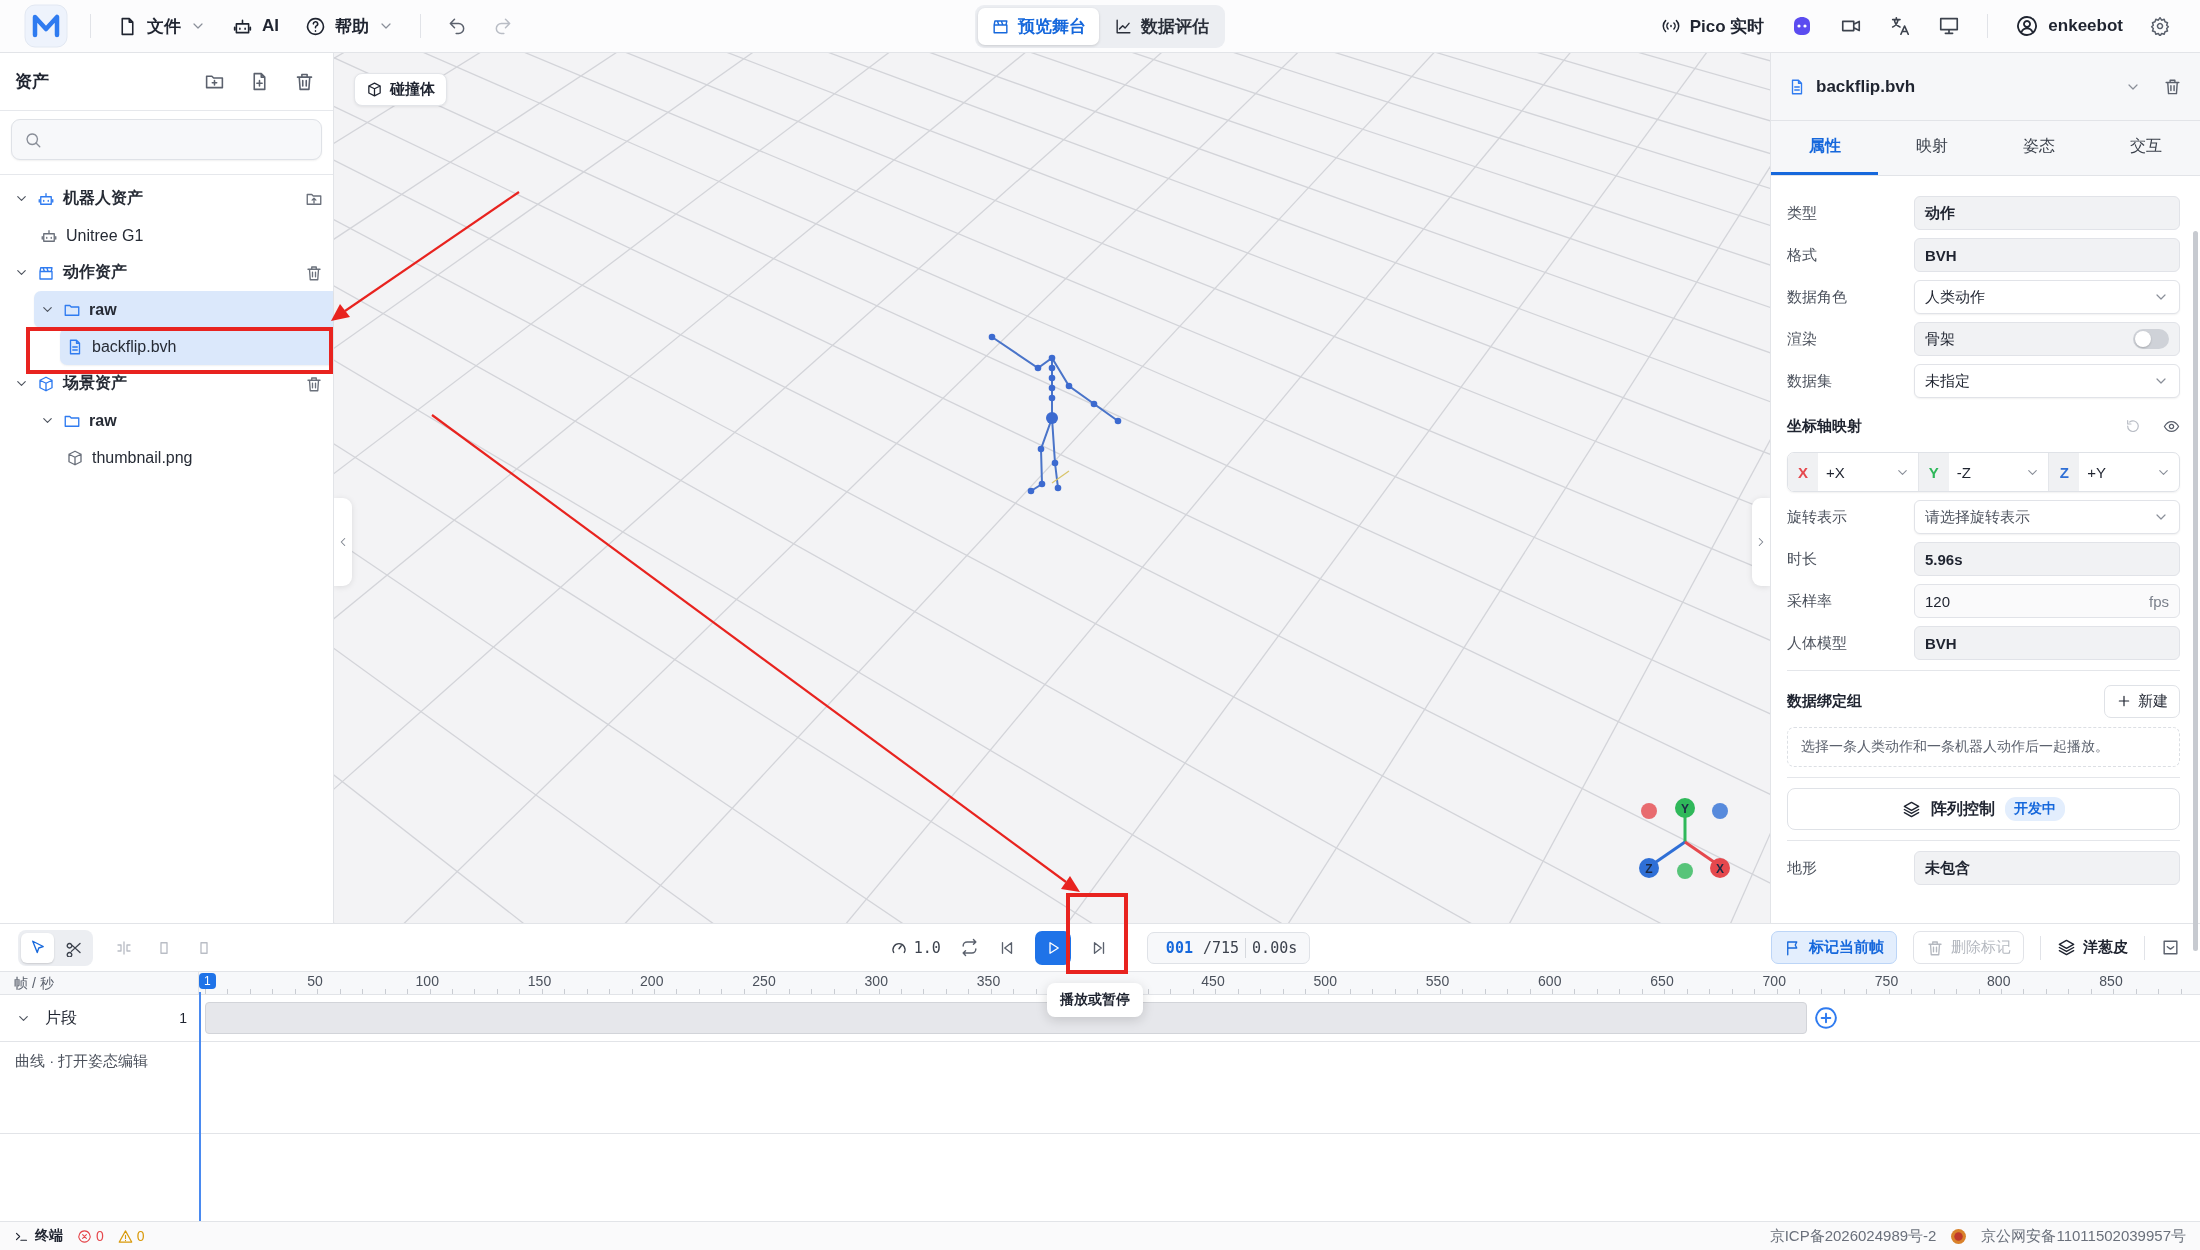 Image resolution: width=2200 pixels, height=1250 pixels. I want to click on user-icon, so click(2027, 26).